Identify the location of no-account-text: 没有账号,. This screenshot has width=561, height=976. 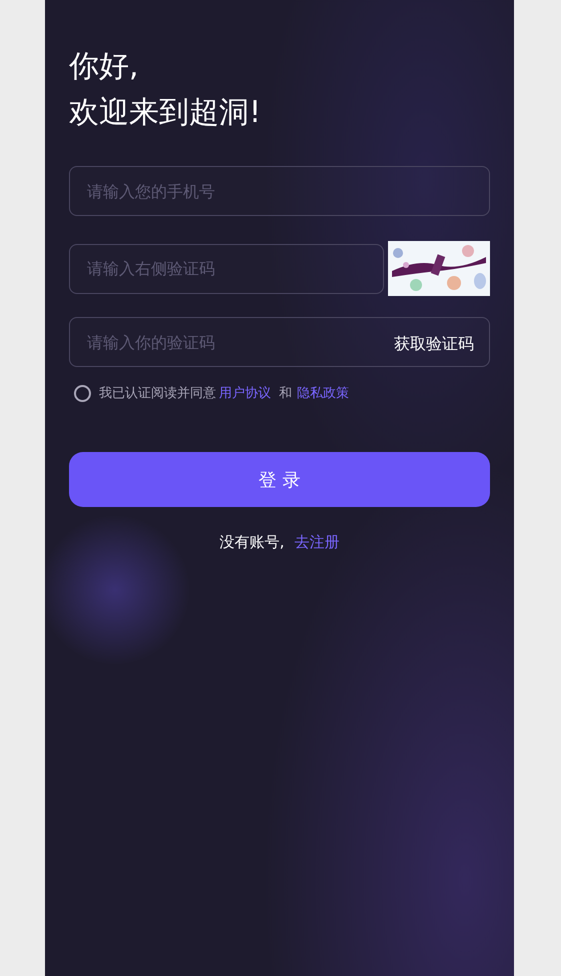
(252, 542).